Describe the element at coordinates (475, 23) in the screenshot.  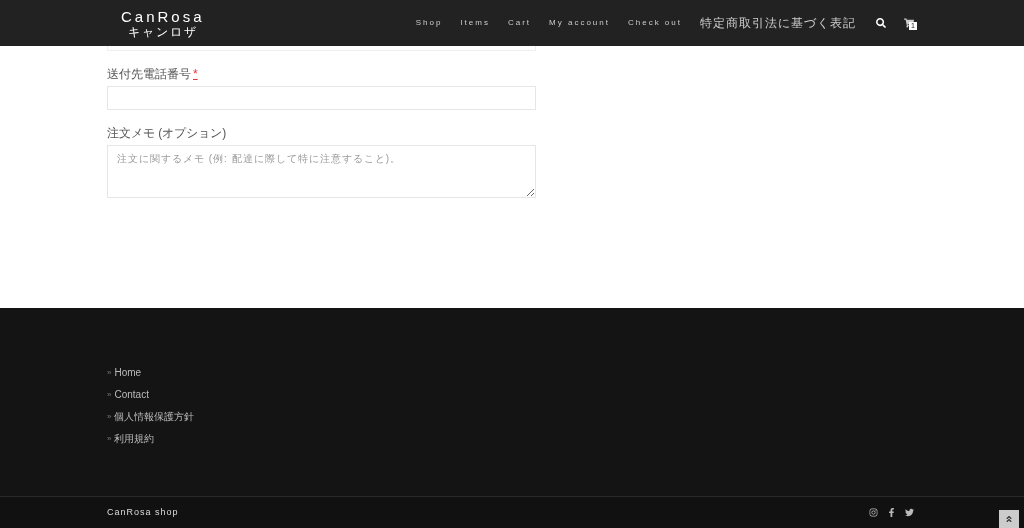
I see `nav-link: Items` at that location.